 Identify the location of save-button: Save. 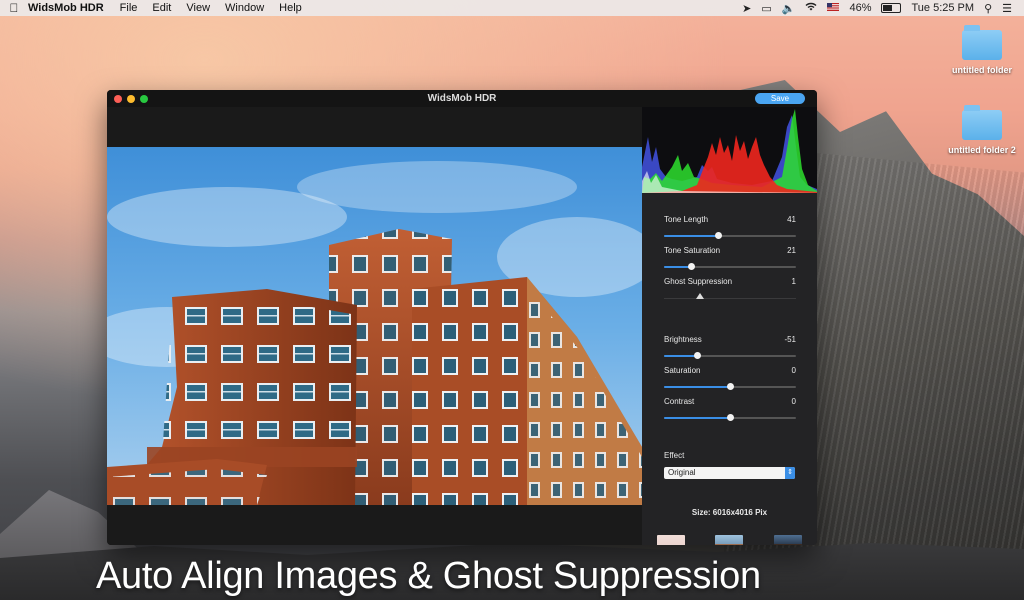
(780, 98).